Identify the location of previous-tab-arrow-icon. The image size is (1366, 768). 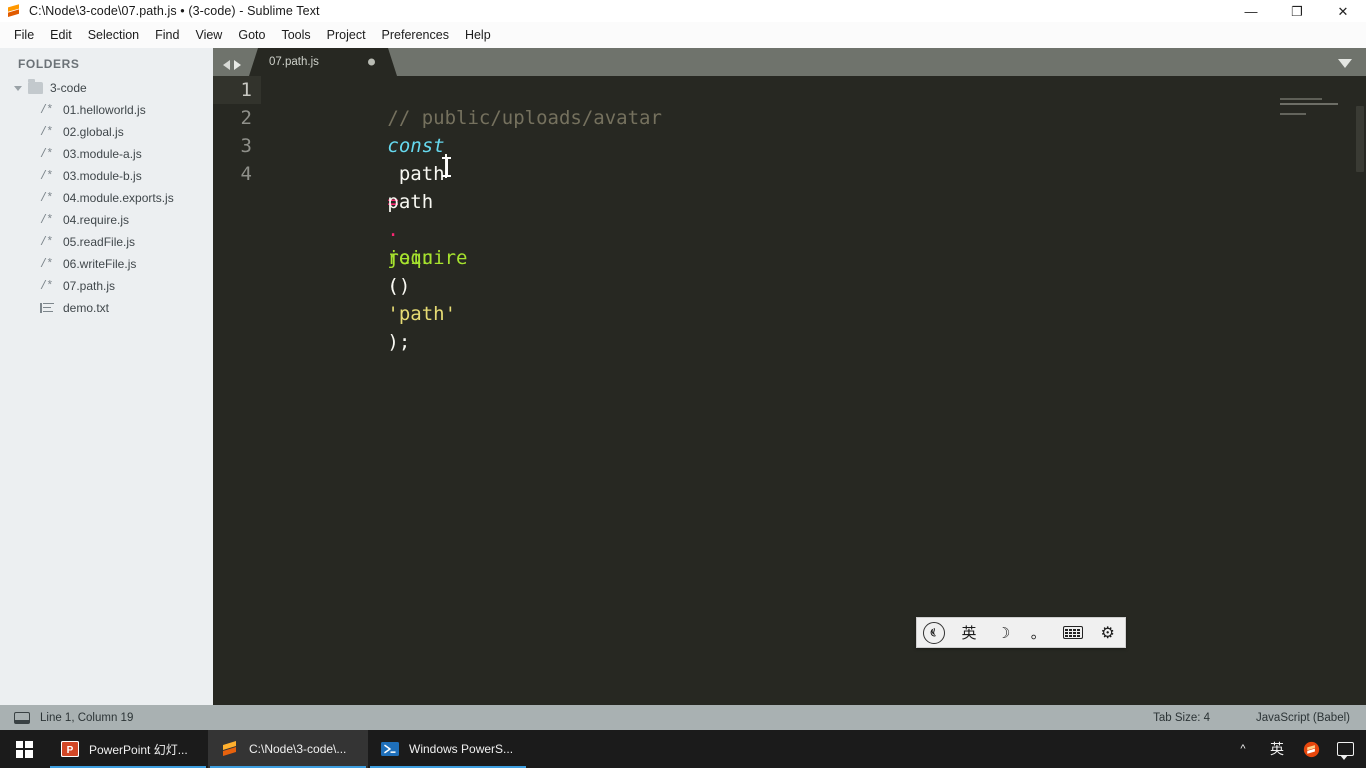
(226, 65).